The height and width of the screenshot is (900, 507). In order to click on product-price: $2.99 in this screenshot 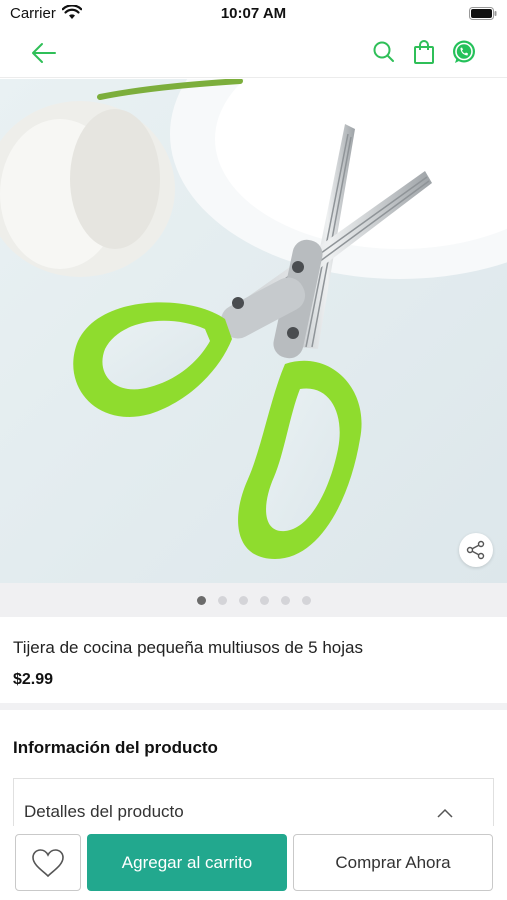, I will do `click(33, 679)`.